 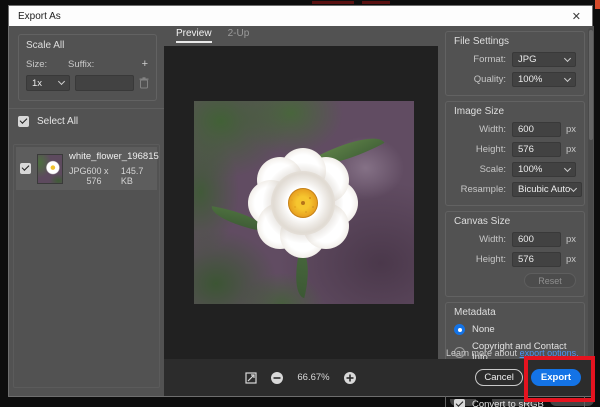 What do you see at coordinates (37, 64) in the screenshot?
I see `size-label: Size:` at bounding box center [37, 64].